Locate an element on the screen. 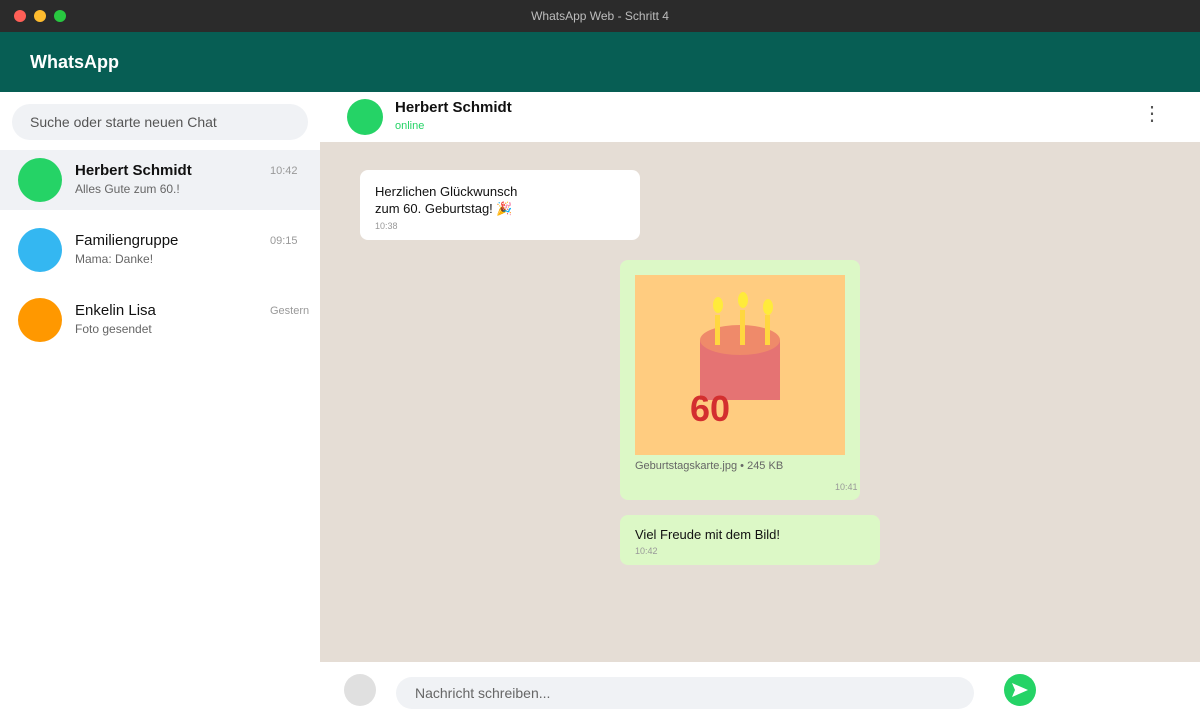 Image resolution: width=1200 pixels, height=720 pixels. message-text: Viel Freude mit dem Bild! is located at coordinates (707, 534).